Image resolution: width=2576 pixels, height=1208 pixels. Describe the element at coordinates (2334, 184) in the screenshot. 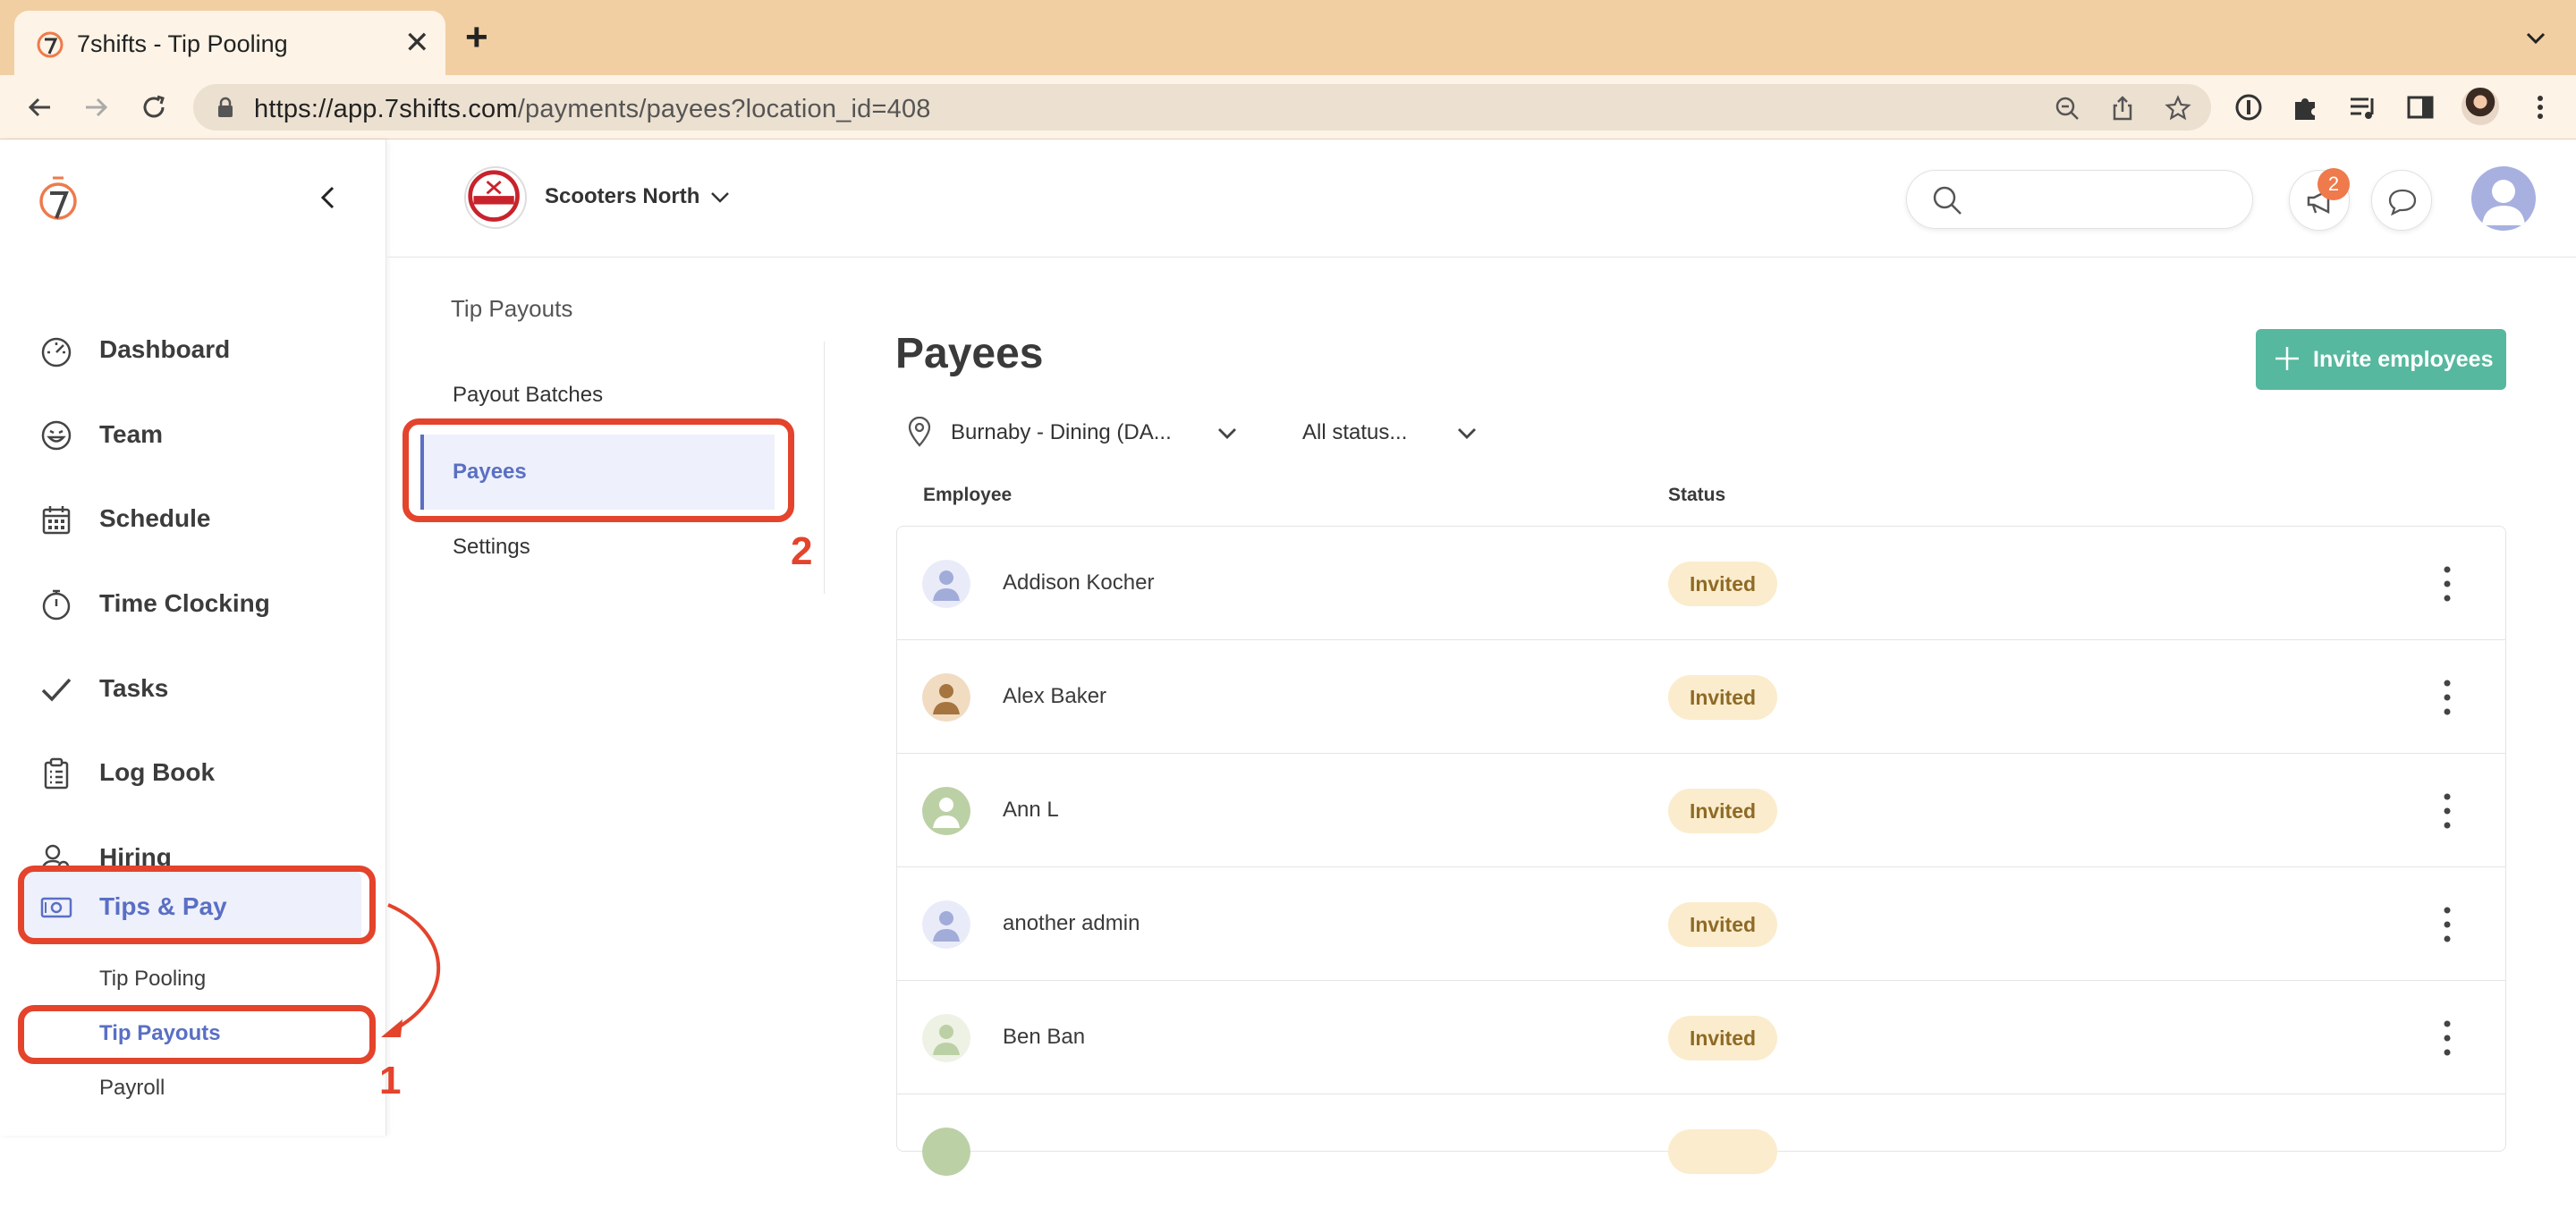

I see `notification-count-badge: 2` at that location.